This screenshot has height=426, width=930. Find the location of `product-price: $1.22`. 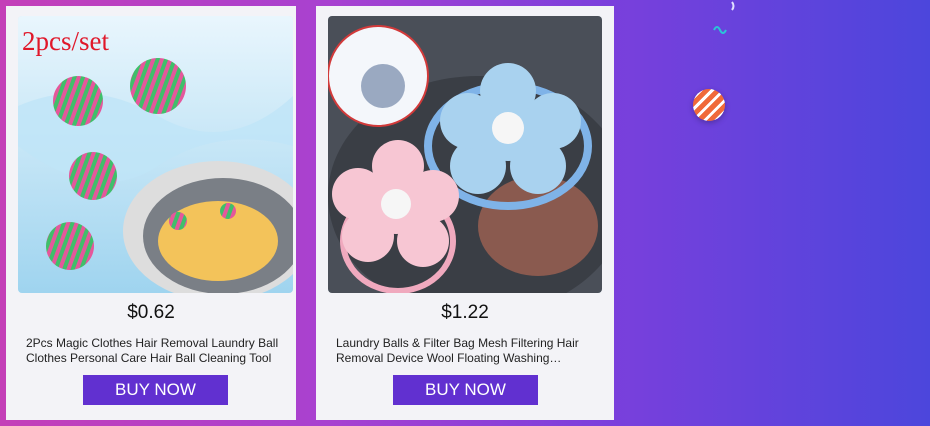

product-price: $1.22 is located at coordinates (465, 312).